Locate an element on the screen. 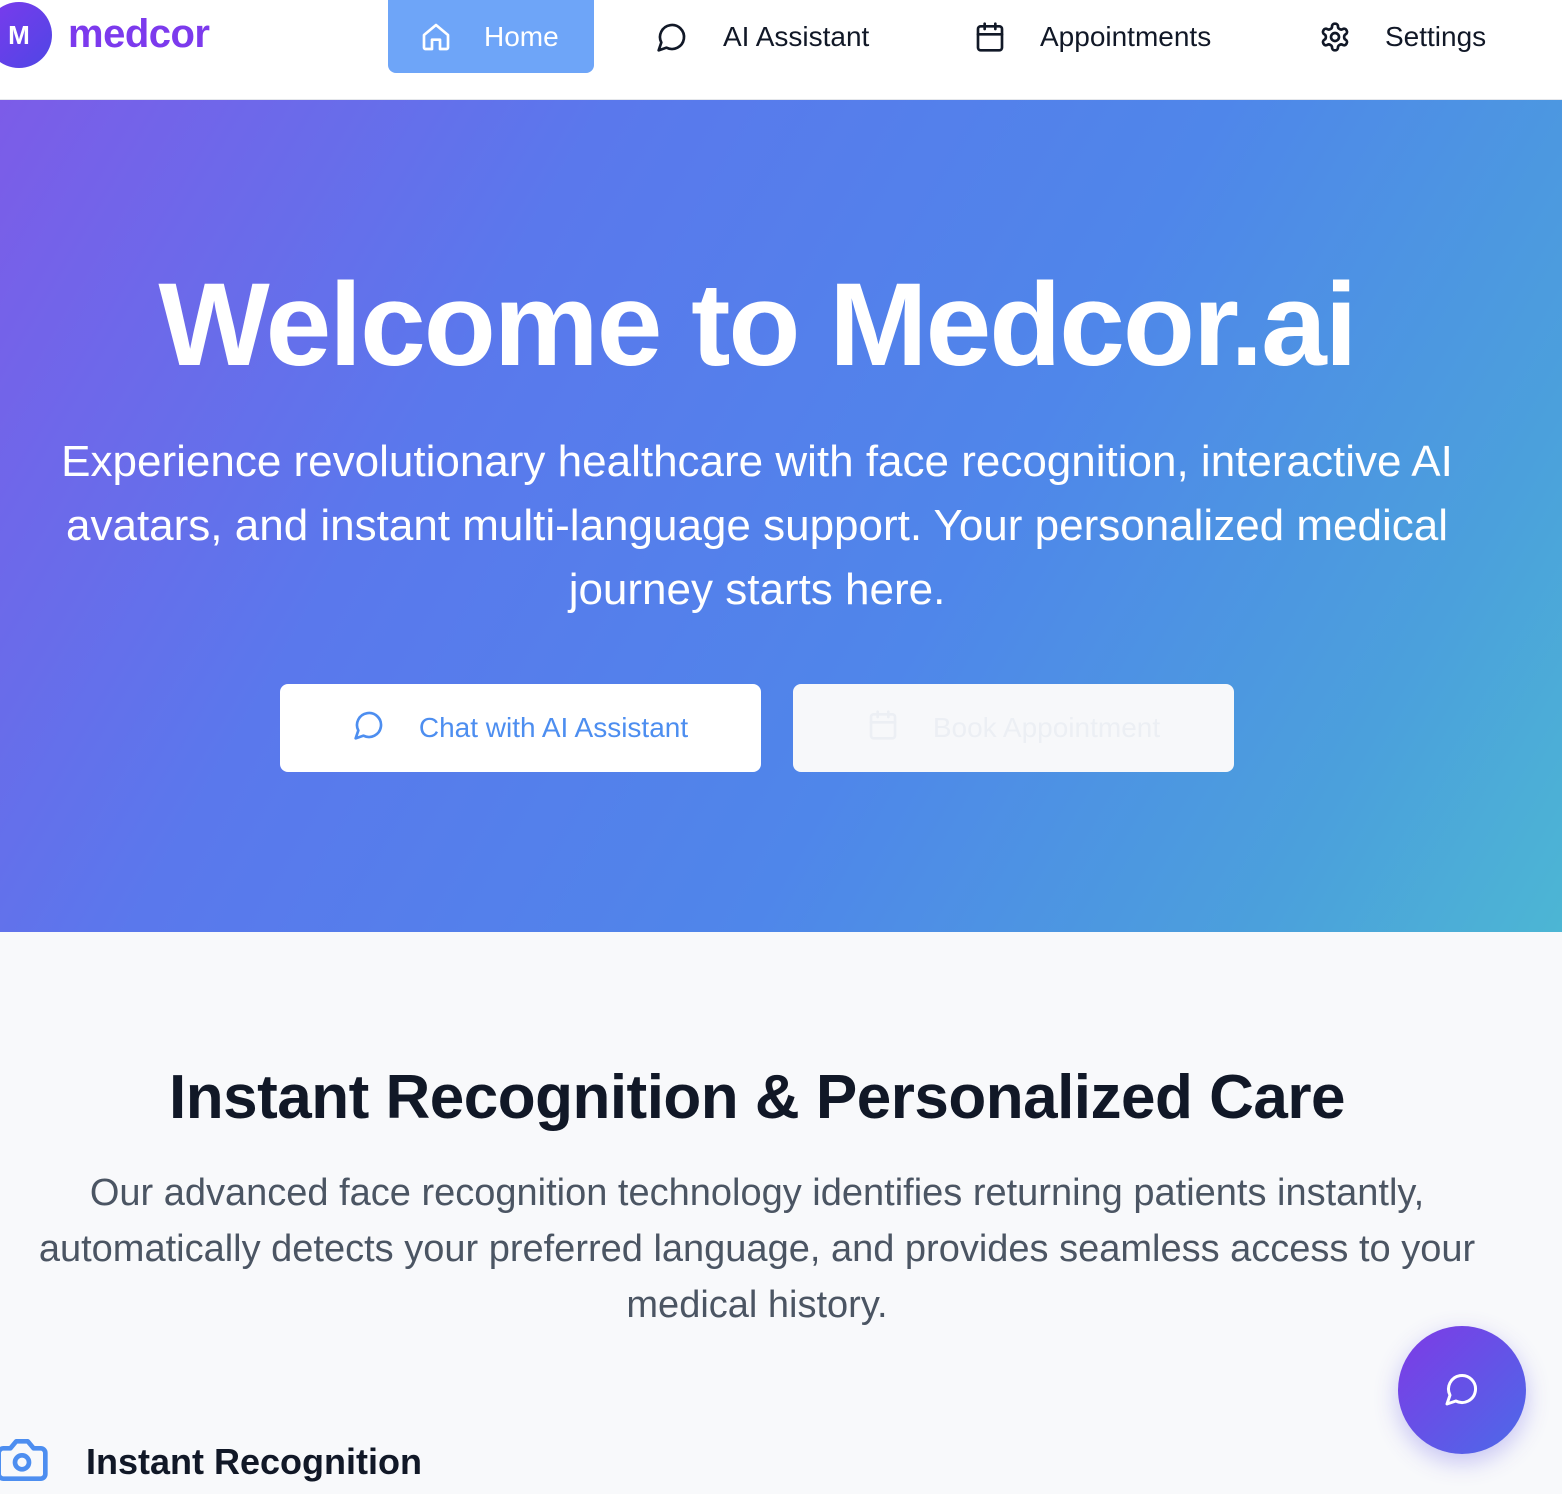 This screenshot has width=1562, height=1494. nav-item-ai-assistant: AI Assistant is located at coordinates (762, 36).